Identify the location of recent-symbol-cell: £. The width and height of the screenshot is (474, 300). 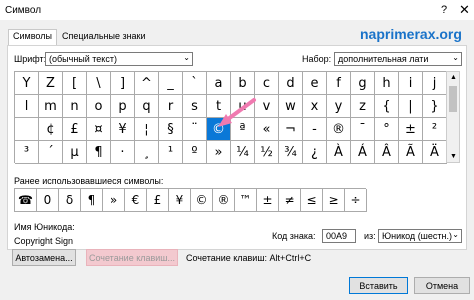
(158, 200).